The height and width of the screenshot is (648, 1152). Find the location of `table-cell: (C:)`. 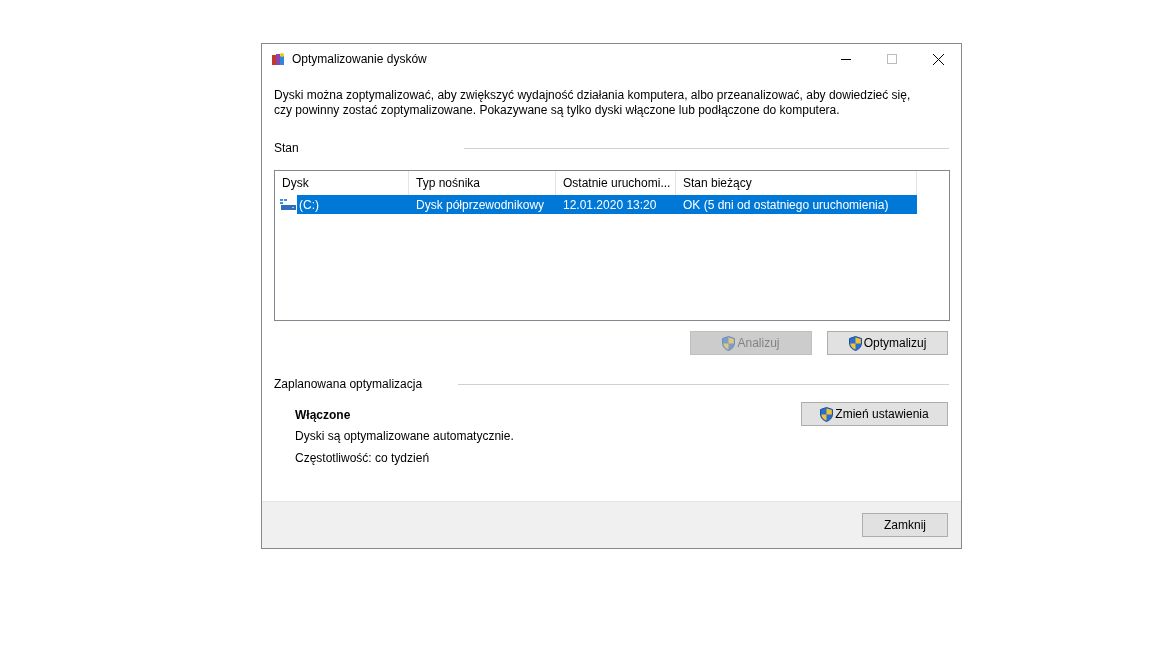

table-cell: (C:) is located at coordinates (353, 204).